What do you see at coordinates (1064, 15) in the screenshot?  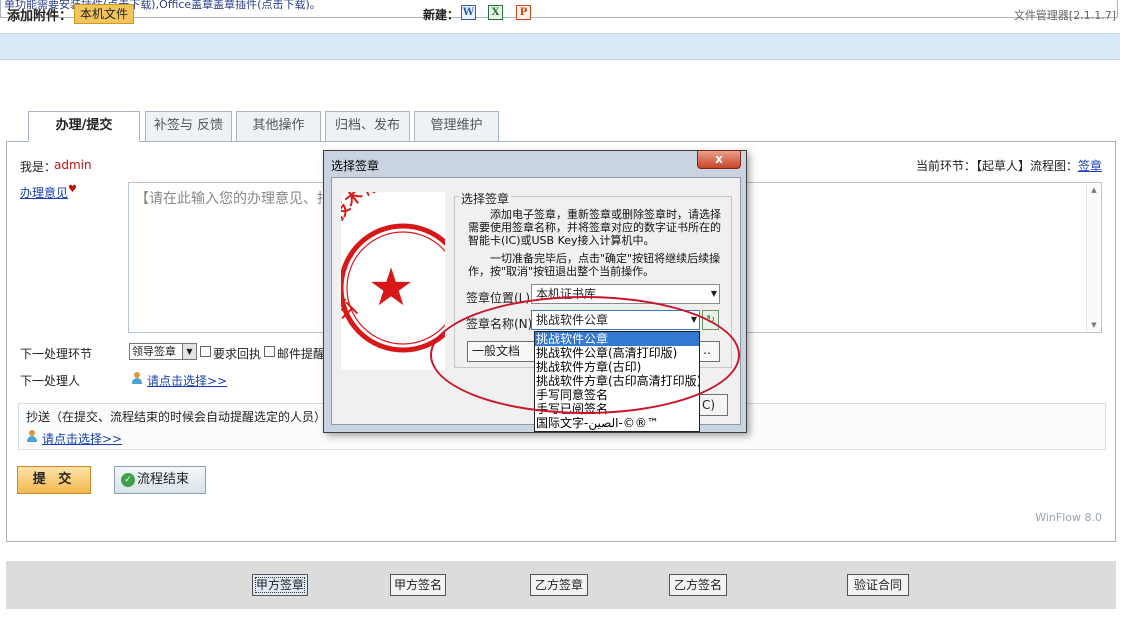 I see `file-manager-version: 文件管理器[2.1.1.7]` at bounding box center [1064, 15].